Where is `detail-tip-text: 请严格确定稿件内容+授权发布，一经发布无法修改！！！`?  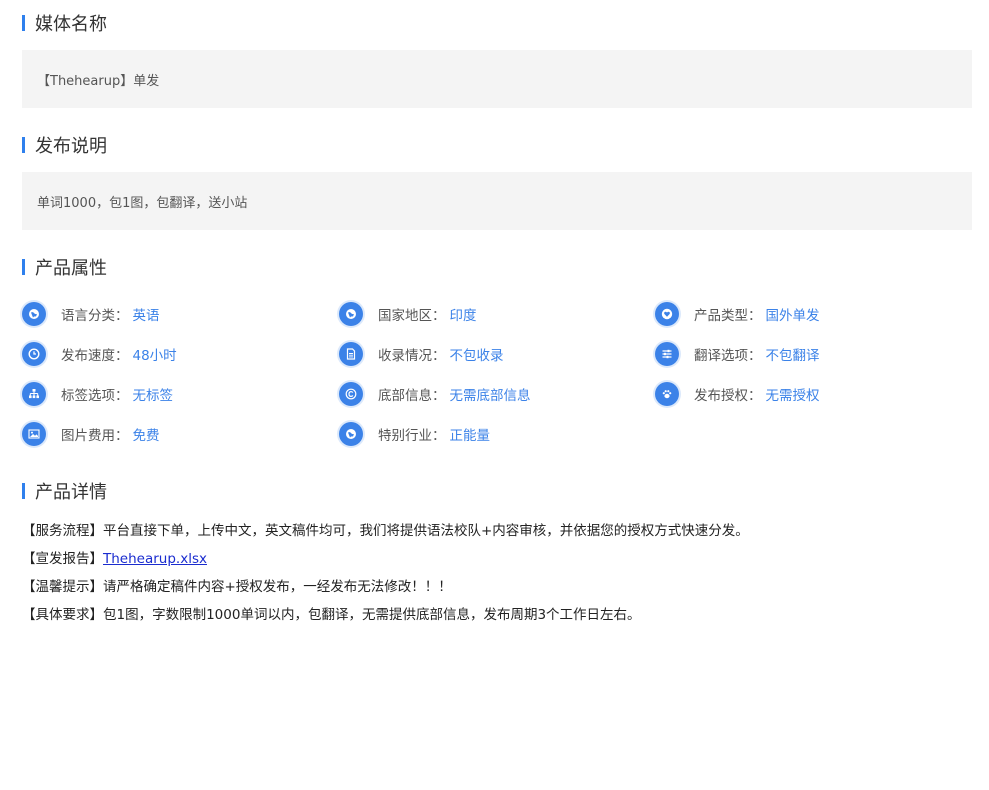 detail-tip-text: 请严格确定稿件内容+授权发布，一经发布无法修改！！！ is located at coordinates (277, 587).